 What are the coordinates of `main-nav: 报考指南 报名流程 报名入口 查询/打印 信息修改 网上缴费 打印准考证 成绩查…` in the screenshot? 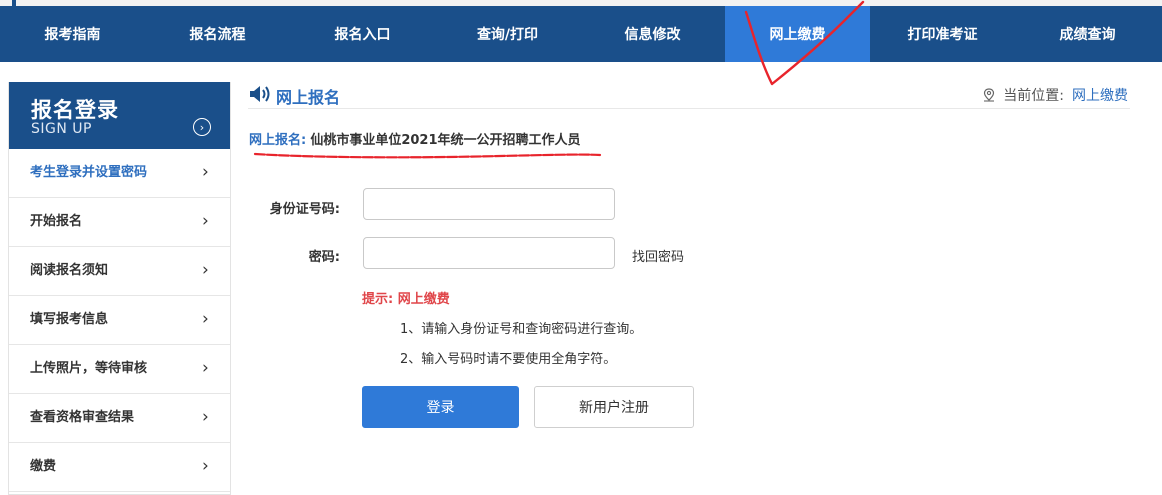 It's located at (581, 34).